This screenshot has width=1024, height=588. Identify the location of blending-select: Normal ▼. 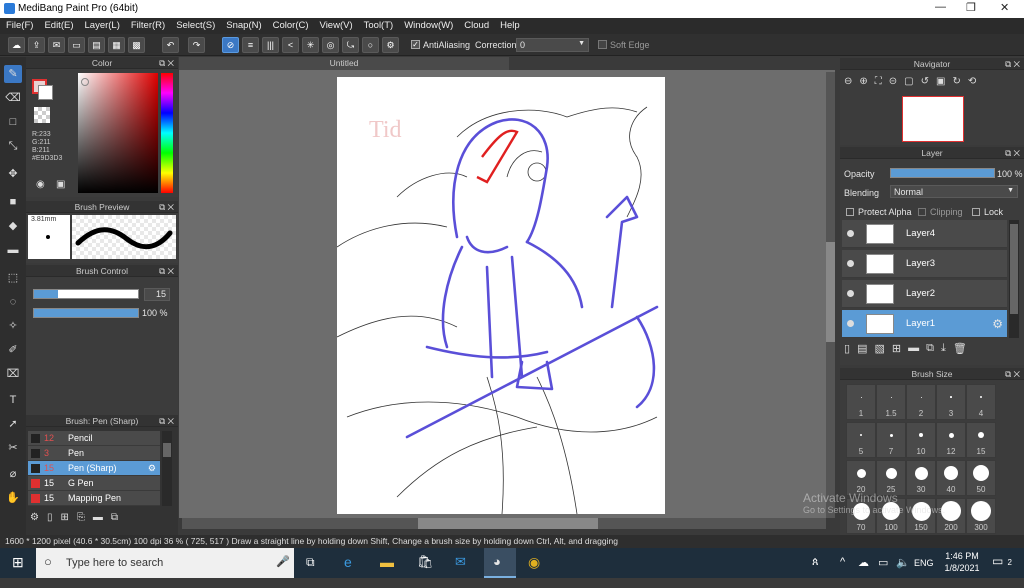
(954, 191).